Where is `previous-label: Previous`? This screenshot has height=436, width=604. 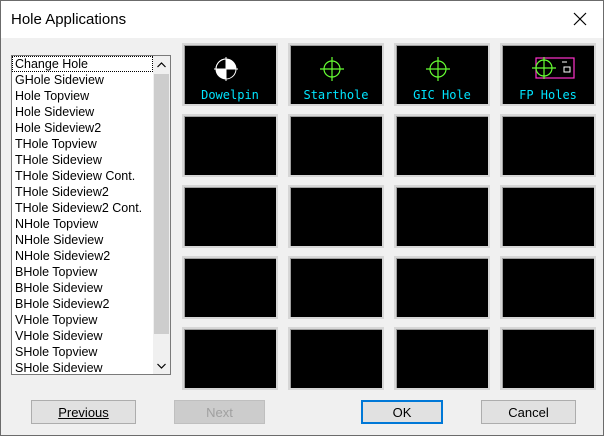 previous-label: Previous is located at coordinates (83, 412).